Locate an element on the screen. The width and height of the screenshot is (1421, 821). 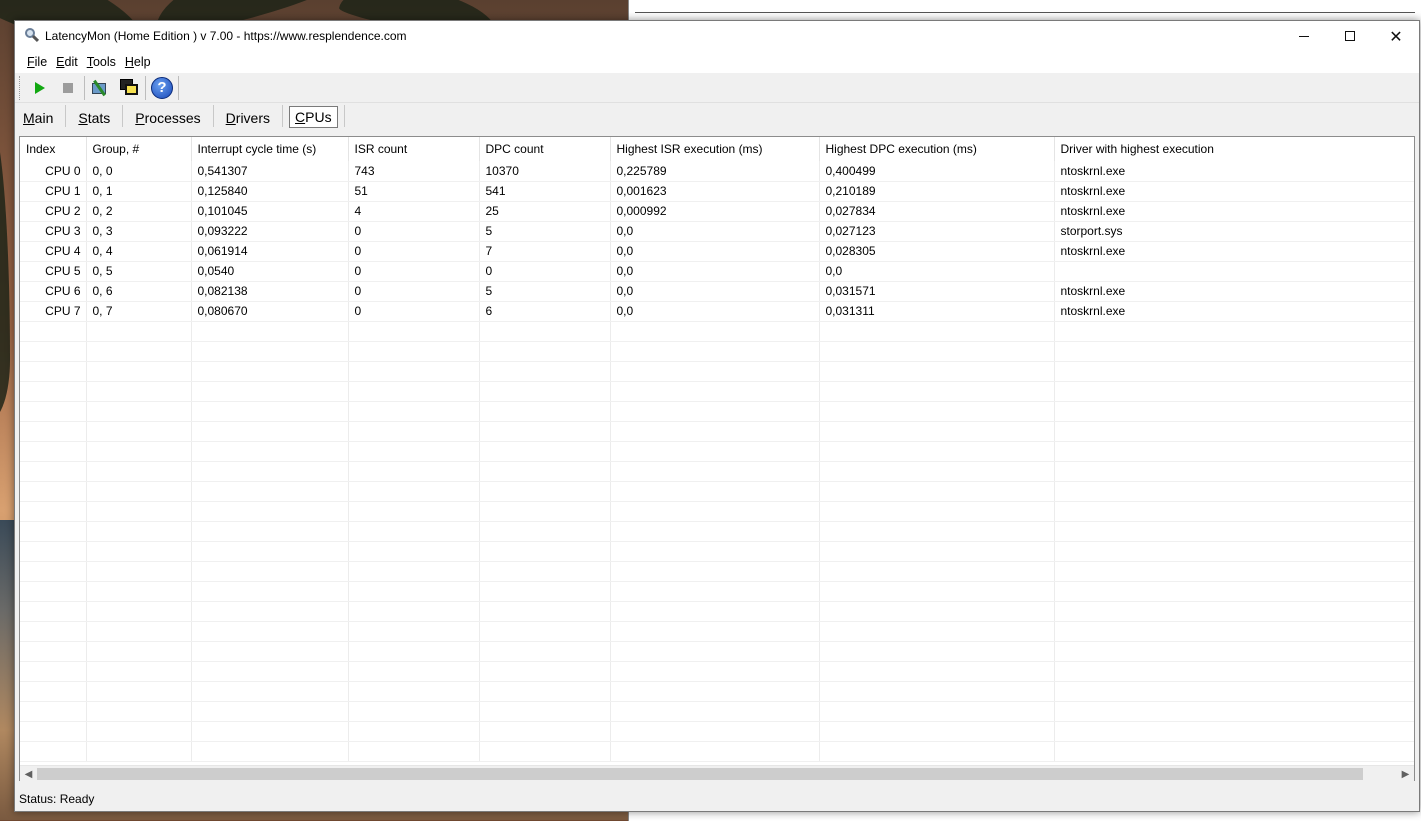
close-icon: ✕ is located at coordinates (1396, 36).